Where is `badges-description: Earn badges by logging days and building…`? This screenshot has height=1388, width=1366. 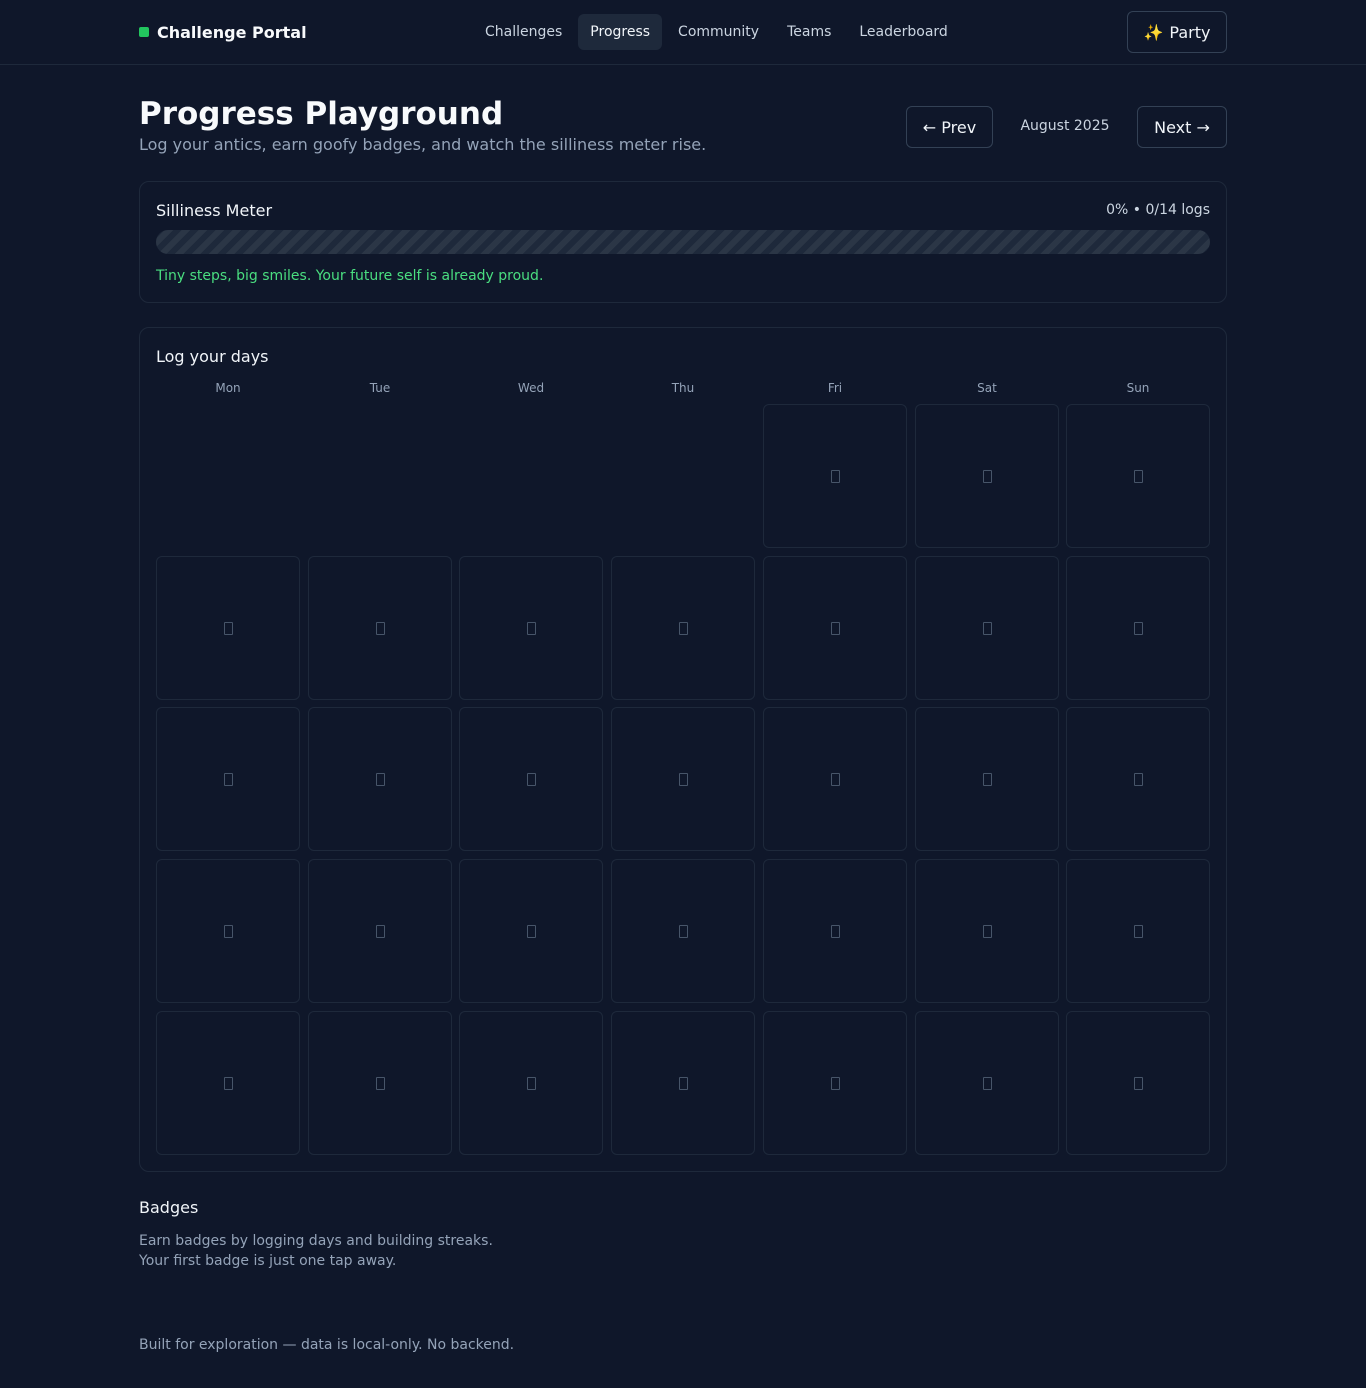
badges-description: Earn badges by logging days and building… is located at coordinates (316, 1241).